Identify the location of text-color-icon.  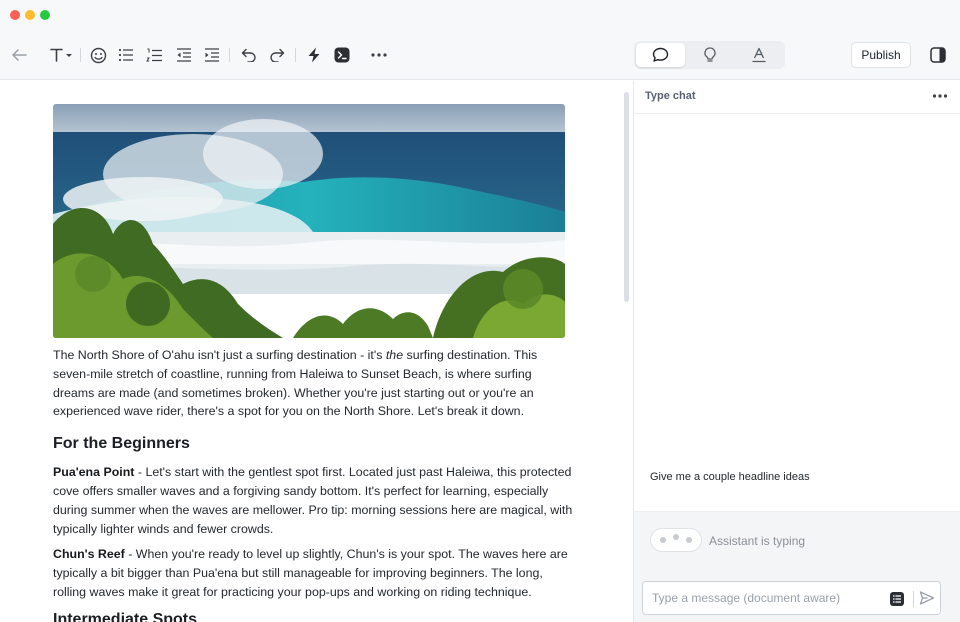
(758, 55).